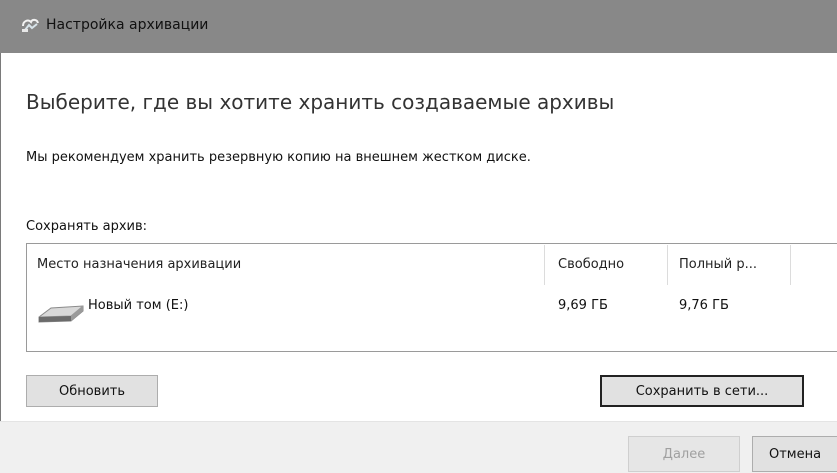  Describe the element at coordinates (92, 391) in the screenshot. I see `refresh-button: Обновить` at that location.